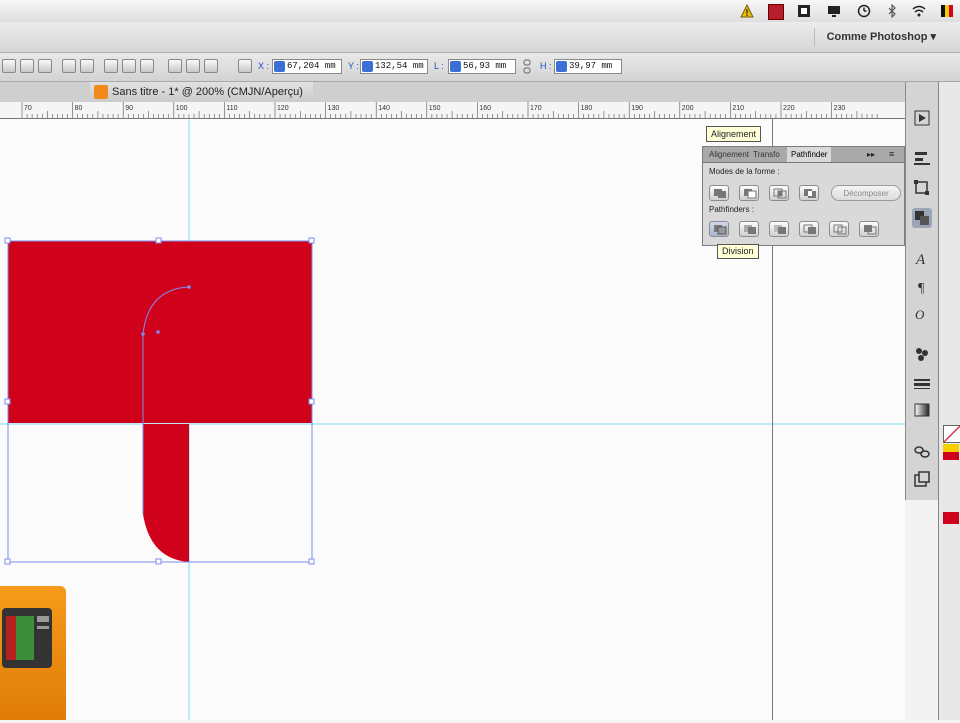 The image size is (960, 723). I want to click on distribute-right-button, so click(211, 66).